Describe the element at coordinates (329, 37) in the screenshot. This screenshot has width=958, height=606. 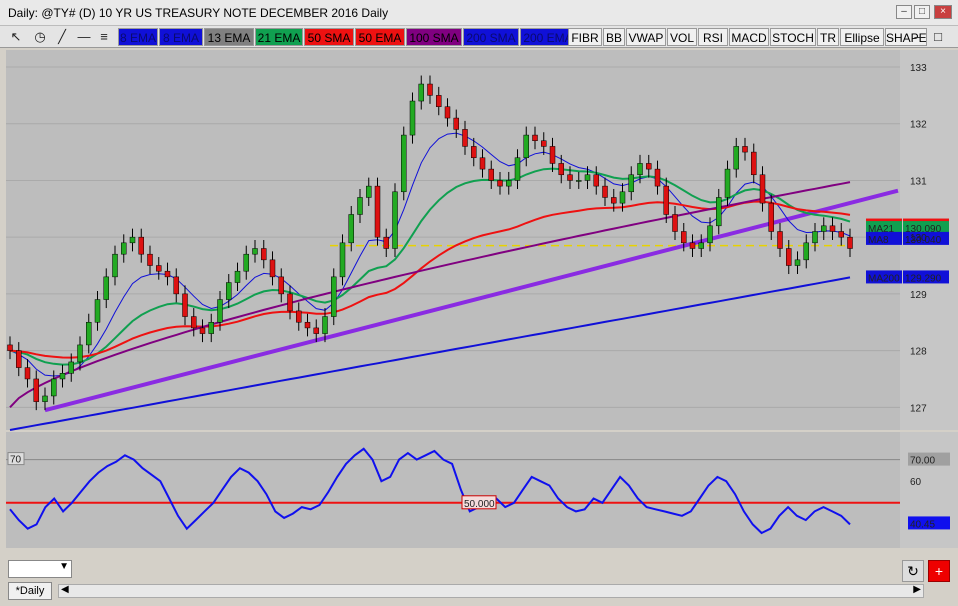
I see `indicator-button: 50 SMA` at that location.